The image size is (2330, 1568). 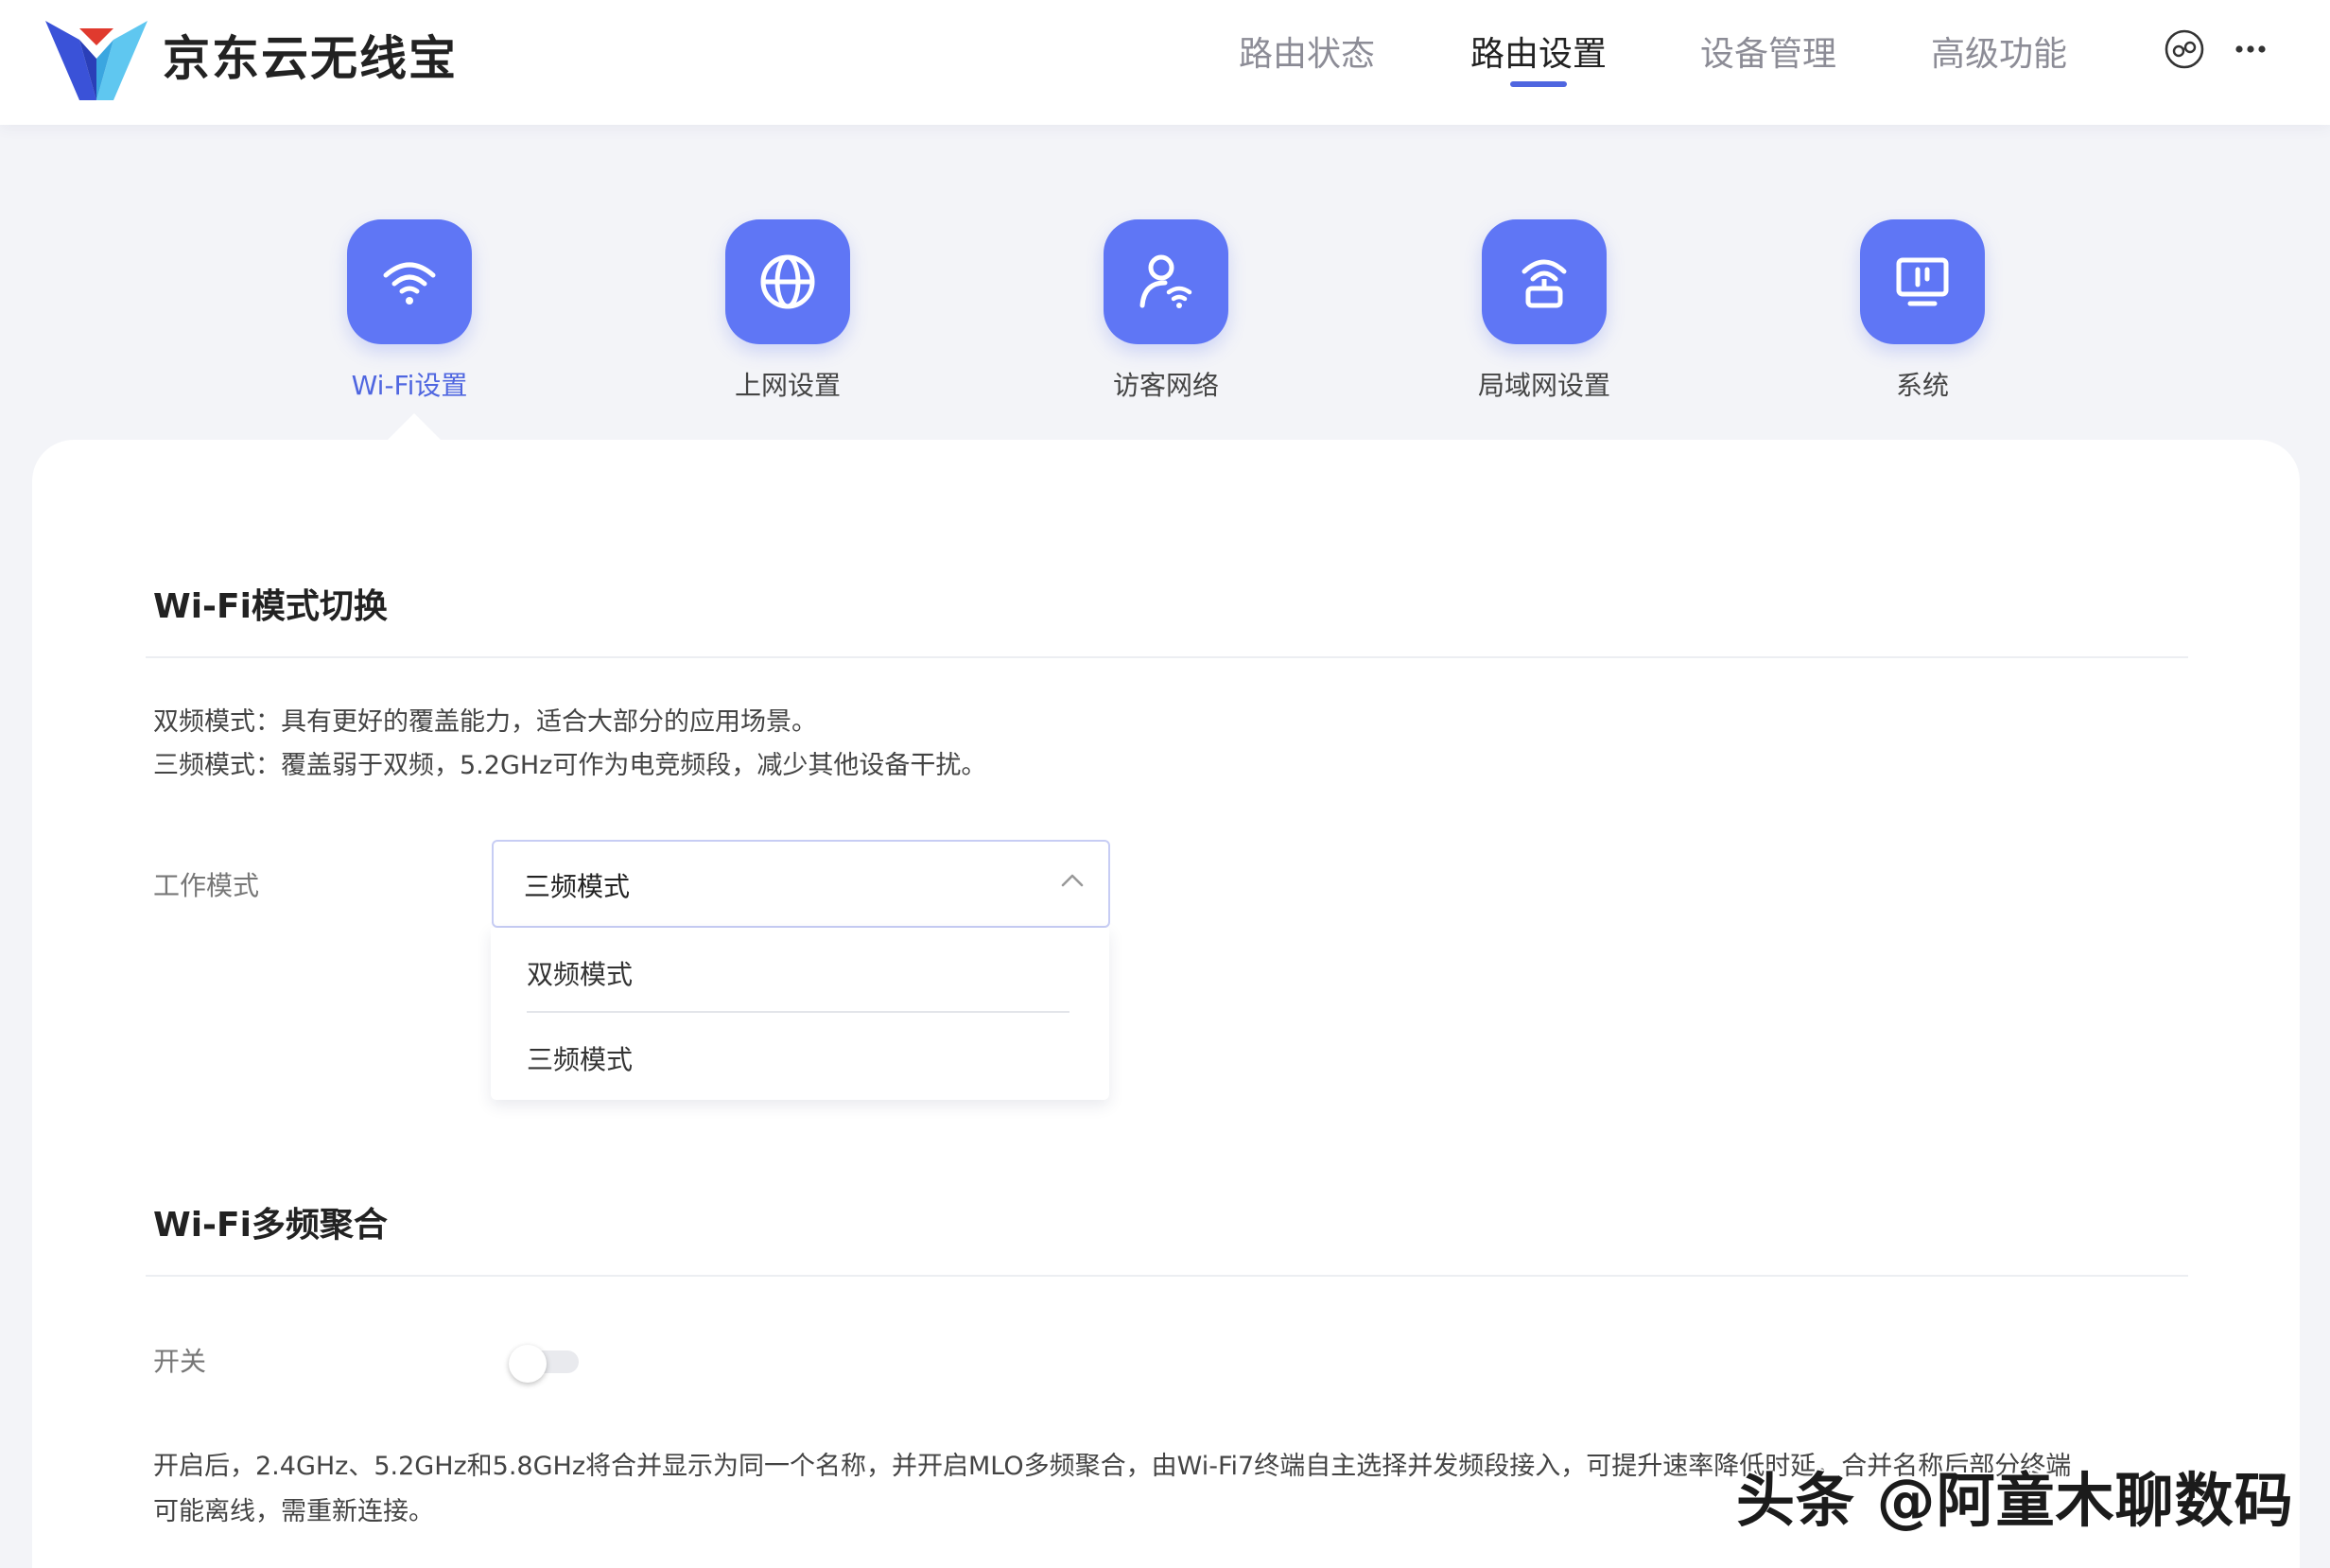 I want to click on mode-description-dual: 双频模式：具有更好的覆盖能力，适合大部分的应用场景。, so click(x=485, y=722).